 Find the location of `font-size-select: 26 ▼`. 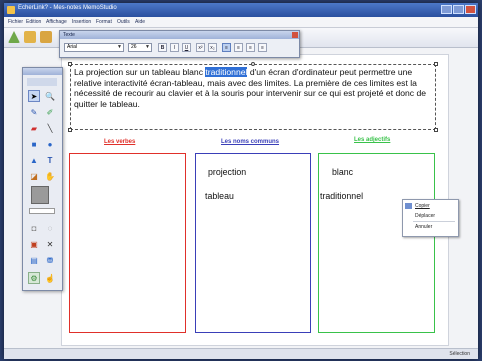

font-size-select: 26 ▼ is located at coordinates (140, 47).